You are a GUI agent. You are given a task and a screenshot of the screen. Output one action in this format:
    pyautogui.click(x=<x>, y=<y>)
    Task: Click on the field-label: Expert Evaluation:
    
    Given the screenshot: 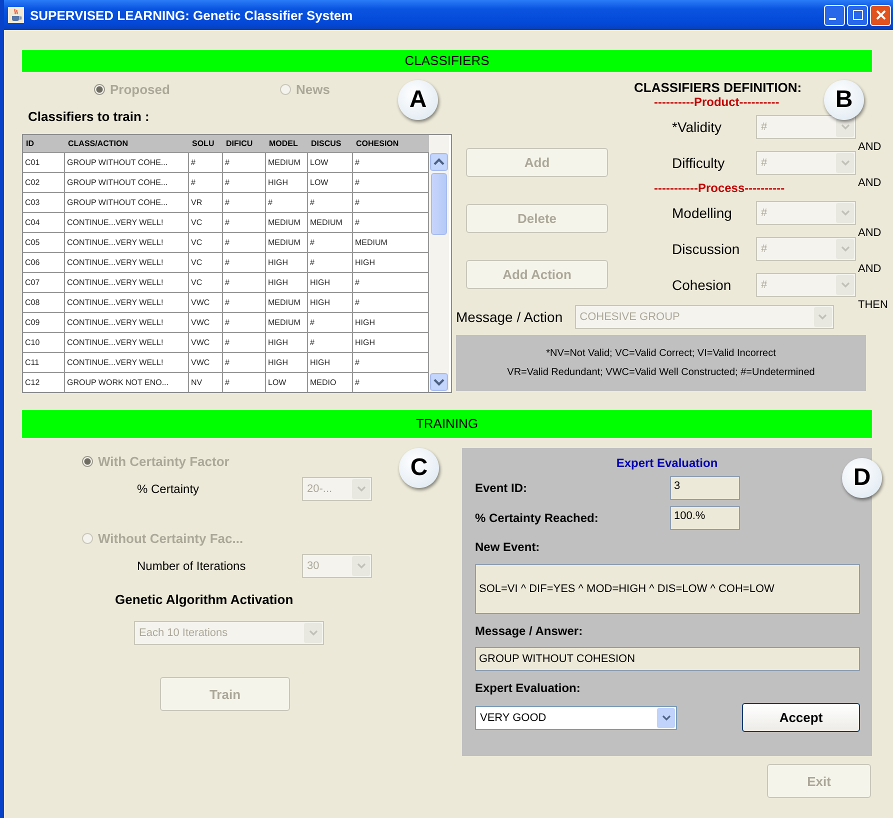 What is the action you would take?
    pyautogui.click(x=527, y=688)
    